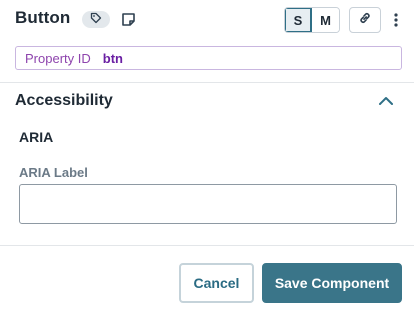  Describe the element at coordinates (208, 58) in the screenshot. I see `property-id-field: Property ID btn` at that location.